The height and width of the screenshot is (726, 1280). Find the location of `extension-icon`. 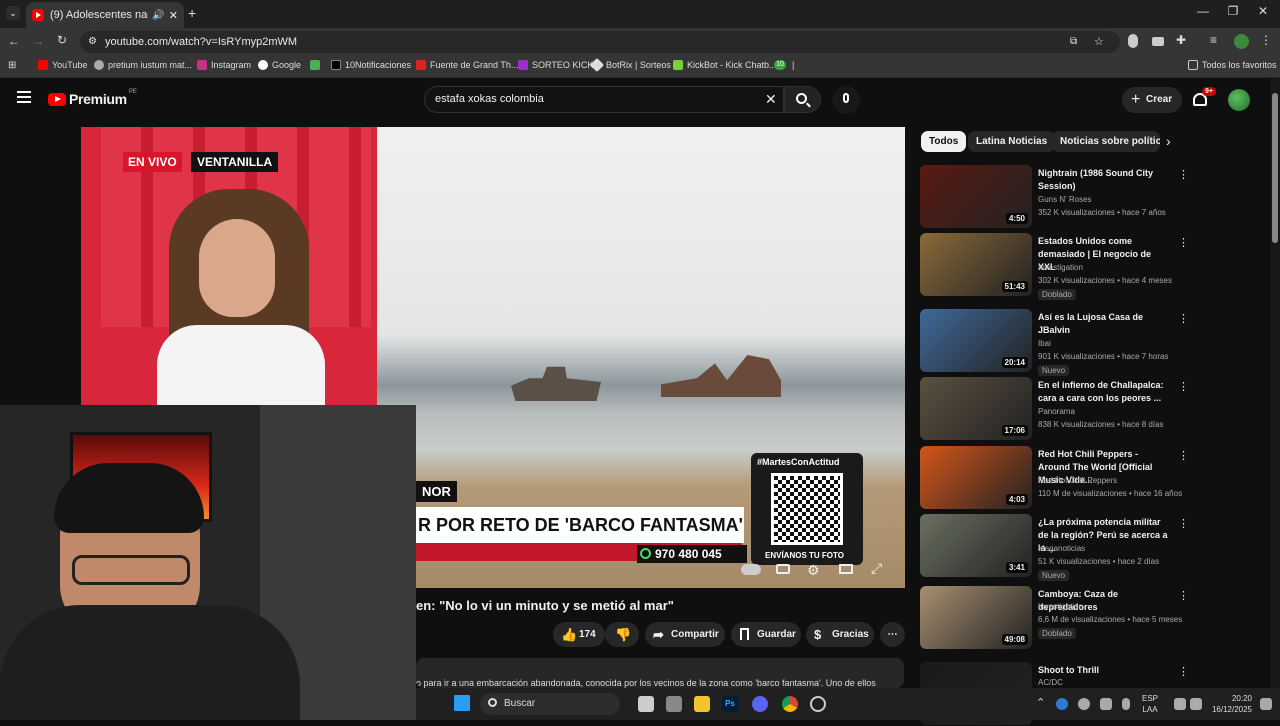

extension-icon is located at coordinates (1133, 41).